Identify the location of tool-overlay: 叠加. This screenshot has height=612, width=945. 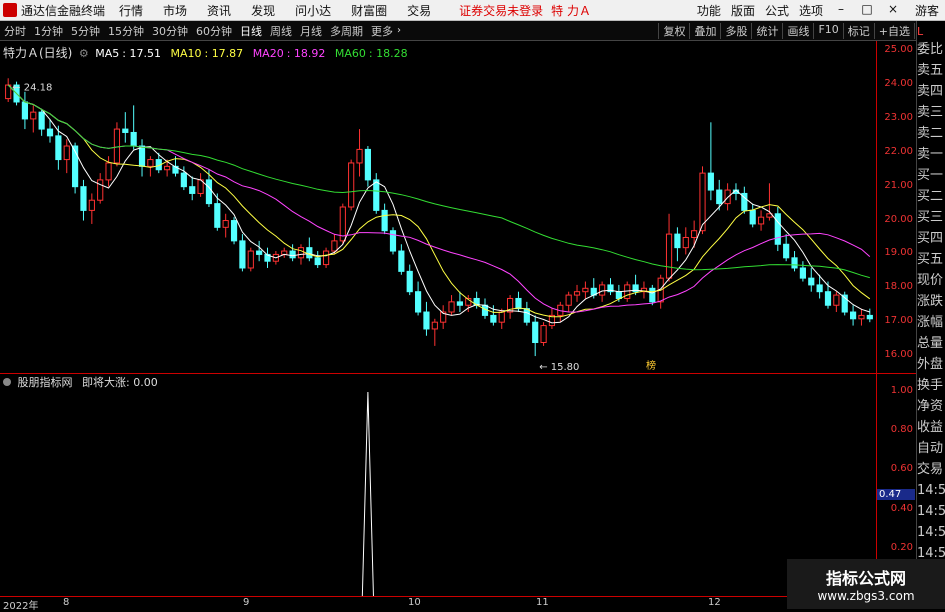
(704, 30).